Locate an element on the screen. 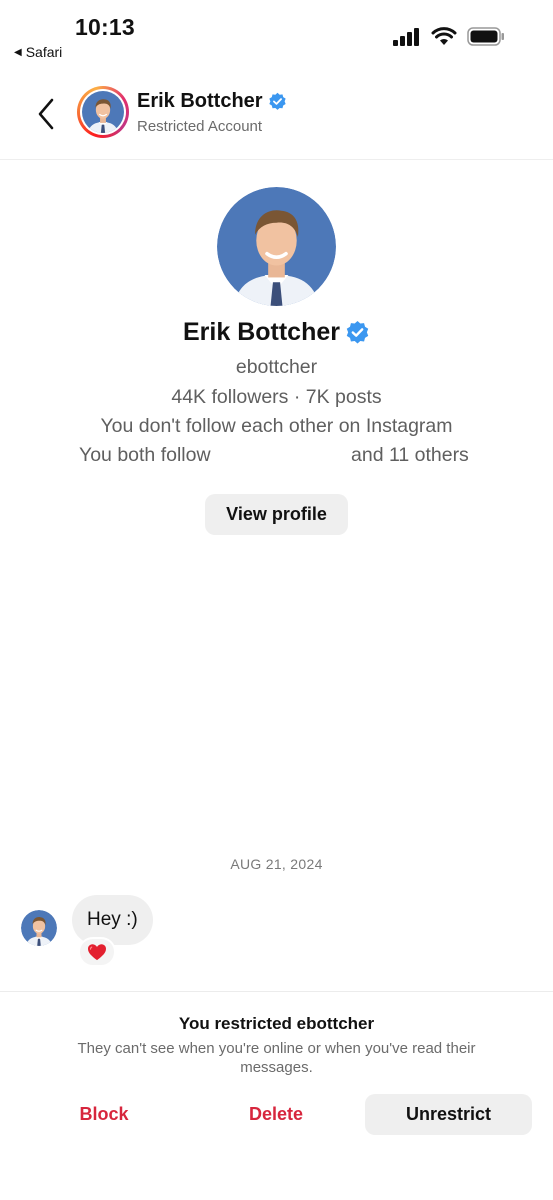 This screenshot has height=1200, width=553. restriction-title: You restricted ebottcher is located at coordinates (276, 1023).